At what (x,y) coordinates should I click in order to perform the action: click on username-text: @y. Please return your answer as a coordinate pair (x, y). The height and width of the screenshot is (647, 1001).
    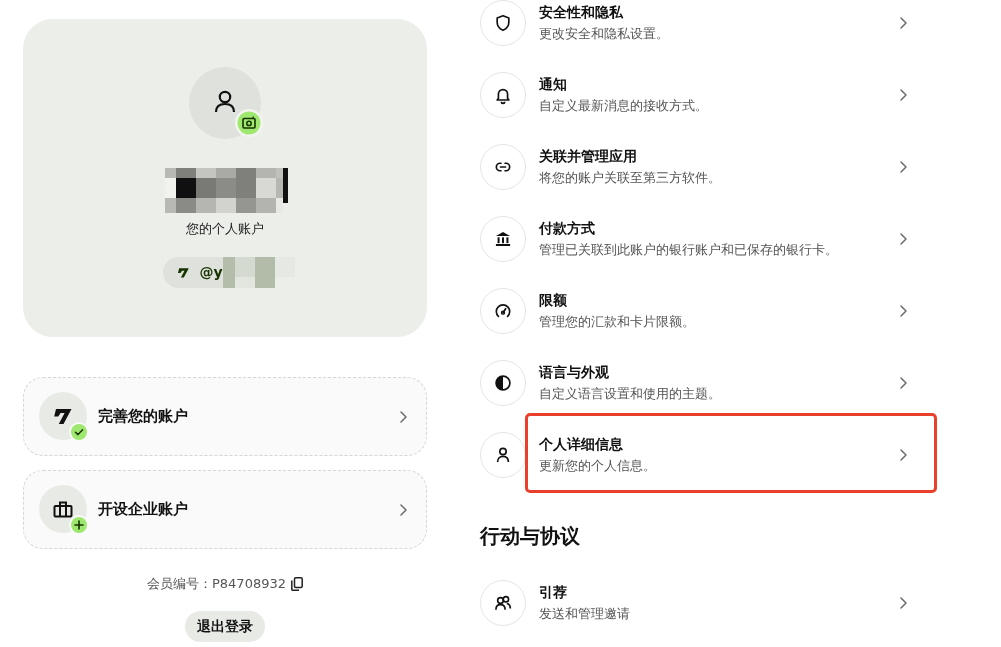
    Looking at the image, I should click on (211, 272).